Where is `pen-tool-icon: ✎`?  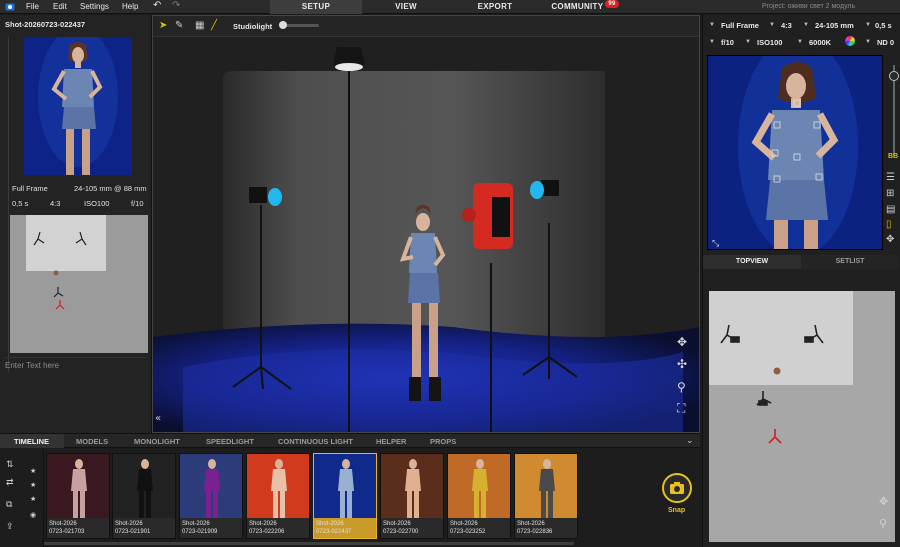 pen-tool-icon: ✎ is located at coordinates (179, 25).